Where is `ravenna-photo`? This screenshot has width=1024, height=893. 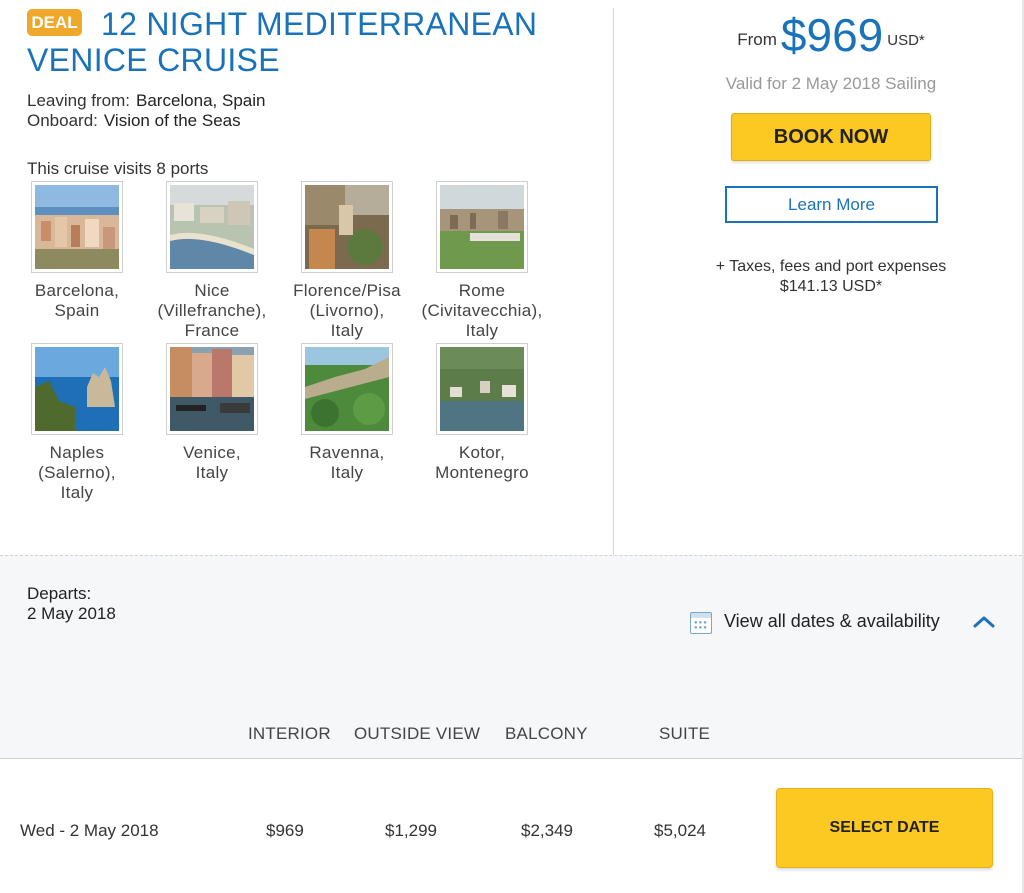 ravenna-photo is located at coordinates (347, 389).